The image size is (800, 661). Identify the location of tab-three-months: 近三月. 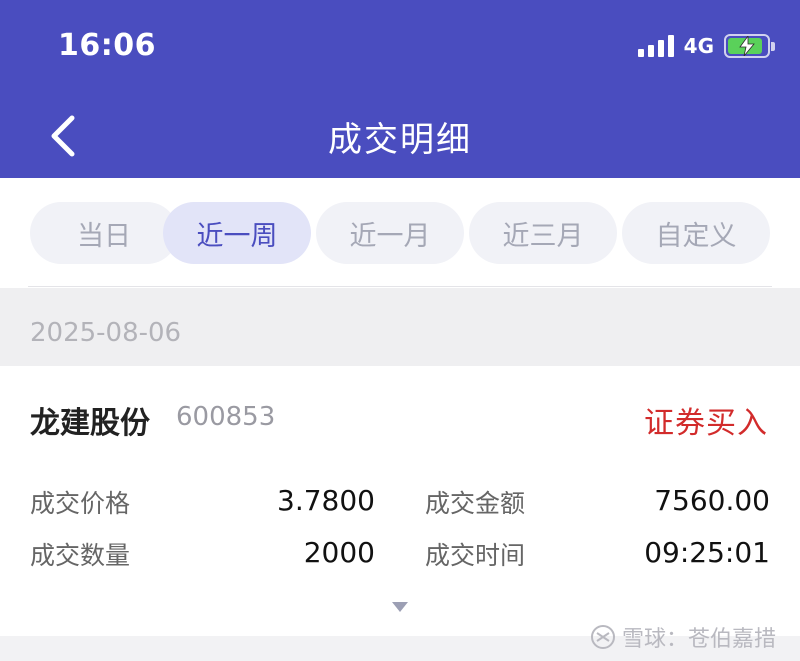
(543, 233).